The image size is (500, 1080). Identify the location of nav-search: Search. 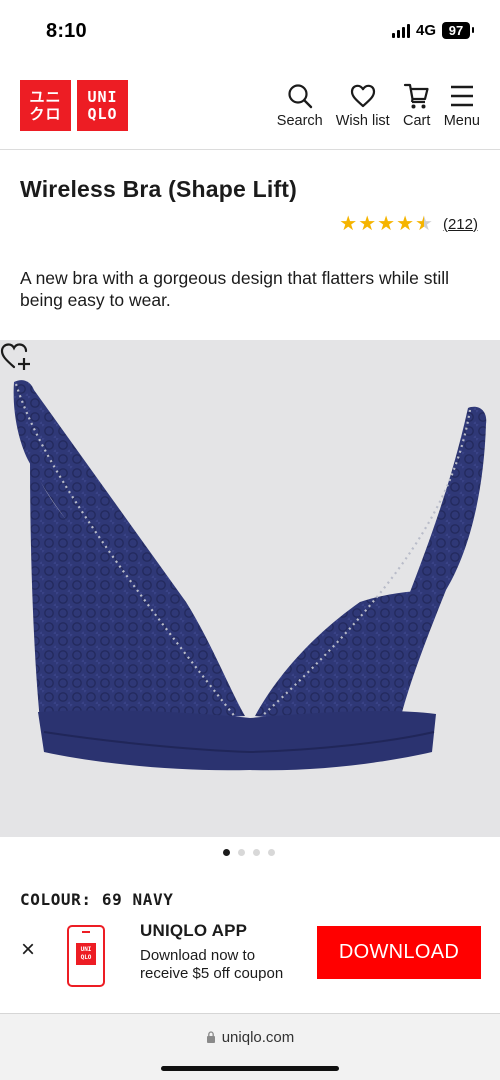
(300, 105).